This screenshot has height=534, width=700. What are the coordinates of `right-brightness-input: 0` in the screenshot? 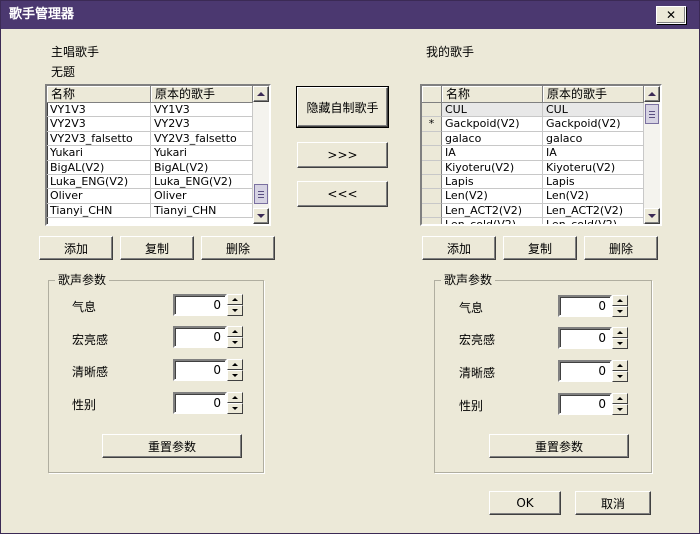 It's located at (585, 338).